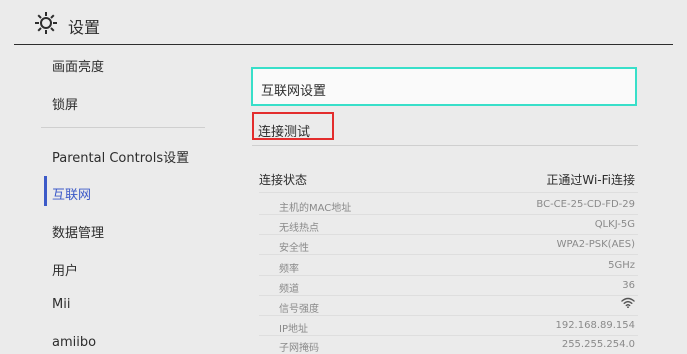 The image size is (687, 354). I want to click on sidebar-item-internet: 互联网, so click(71, 193).